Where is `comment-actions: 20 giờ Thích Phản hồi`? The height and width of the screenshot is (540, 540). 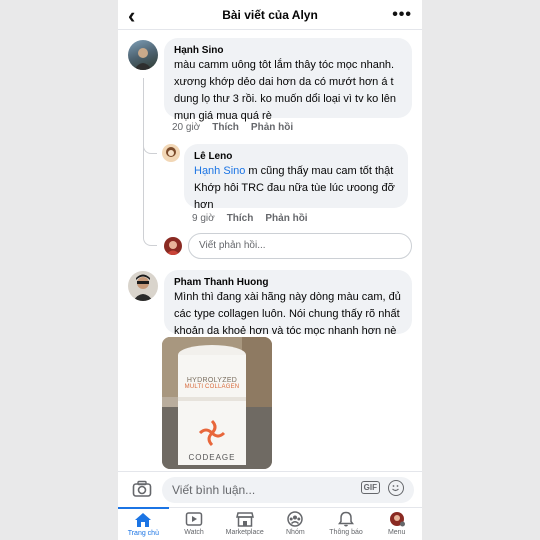 comment-actions: 20 giờ Thích Phản hồi is located at coordinates (232, 127).